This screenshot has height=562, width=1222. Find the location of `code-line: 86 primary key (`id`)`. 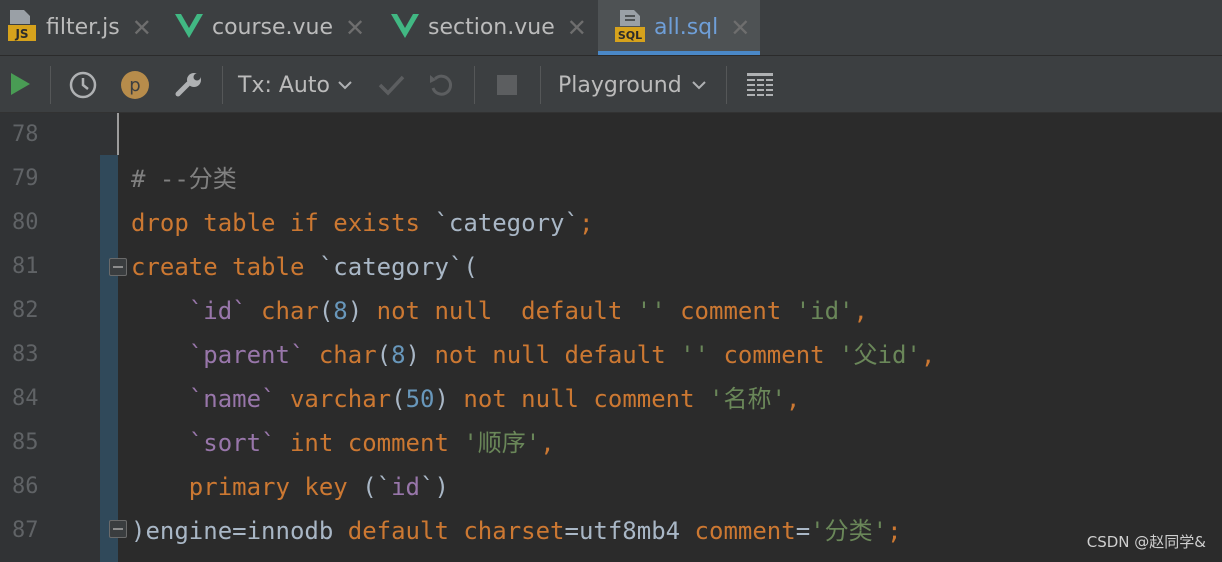

code-line: 86 primary key (`id`) is located at coordinates (611, 487).